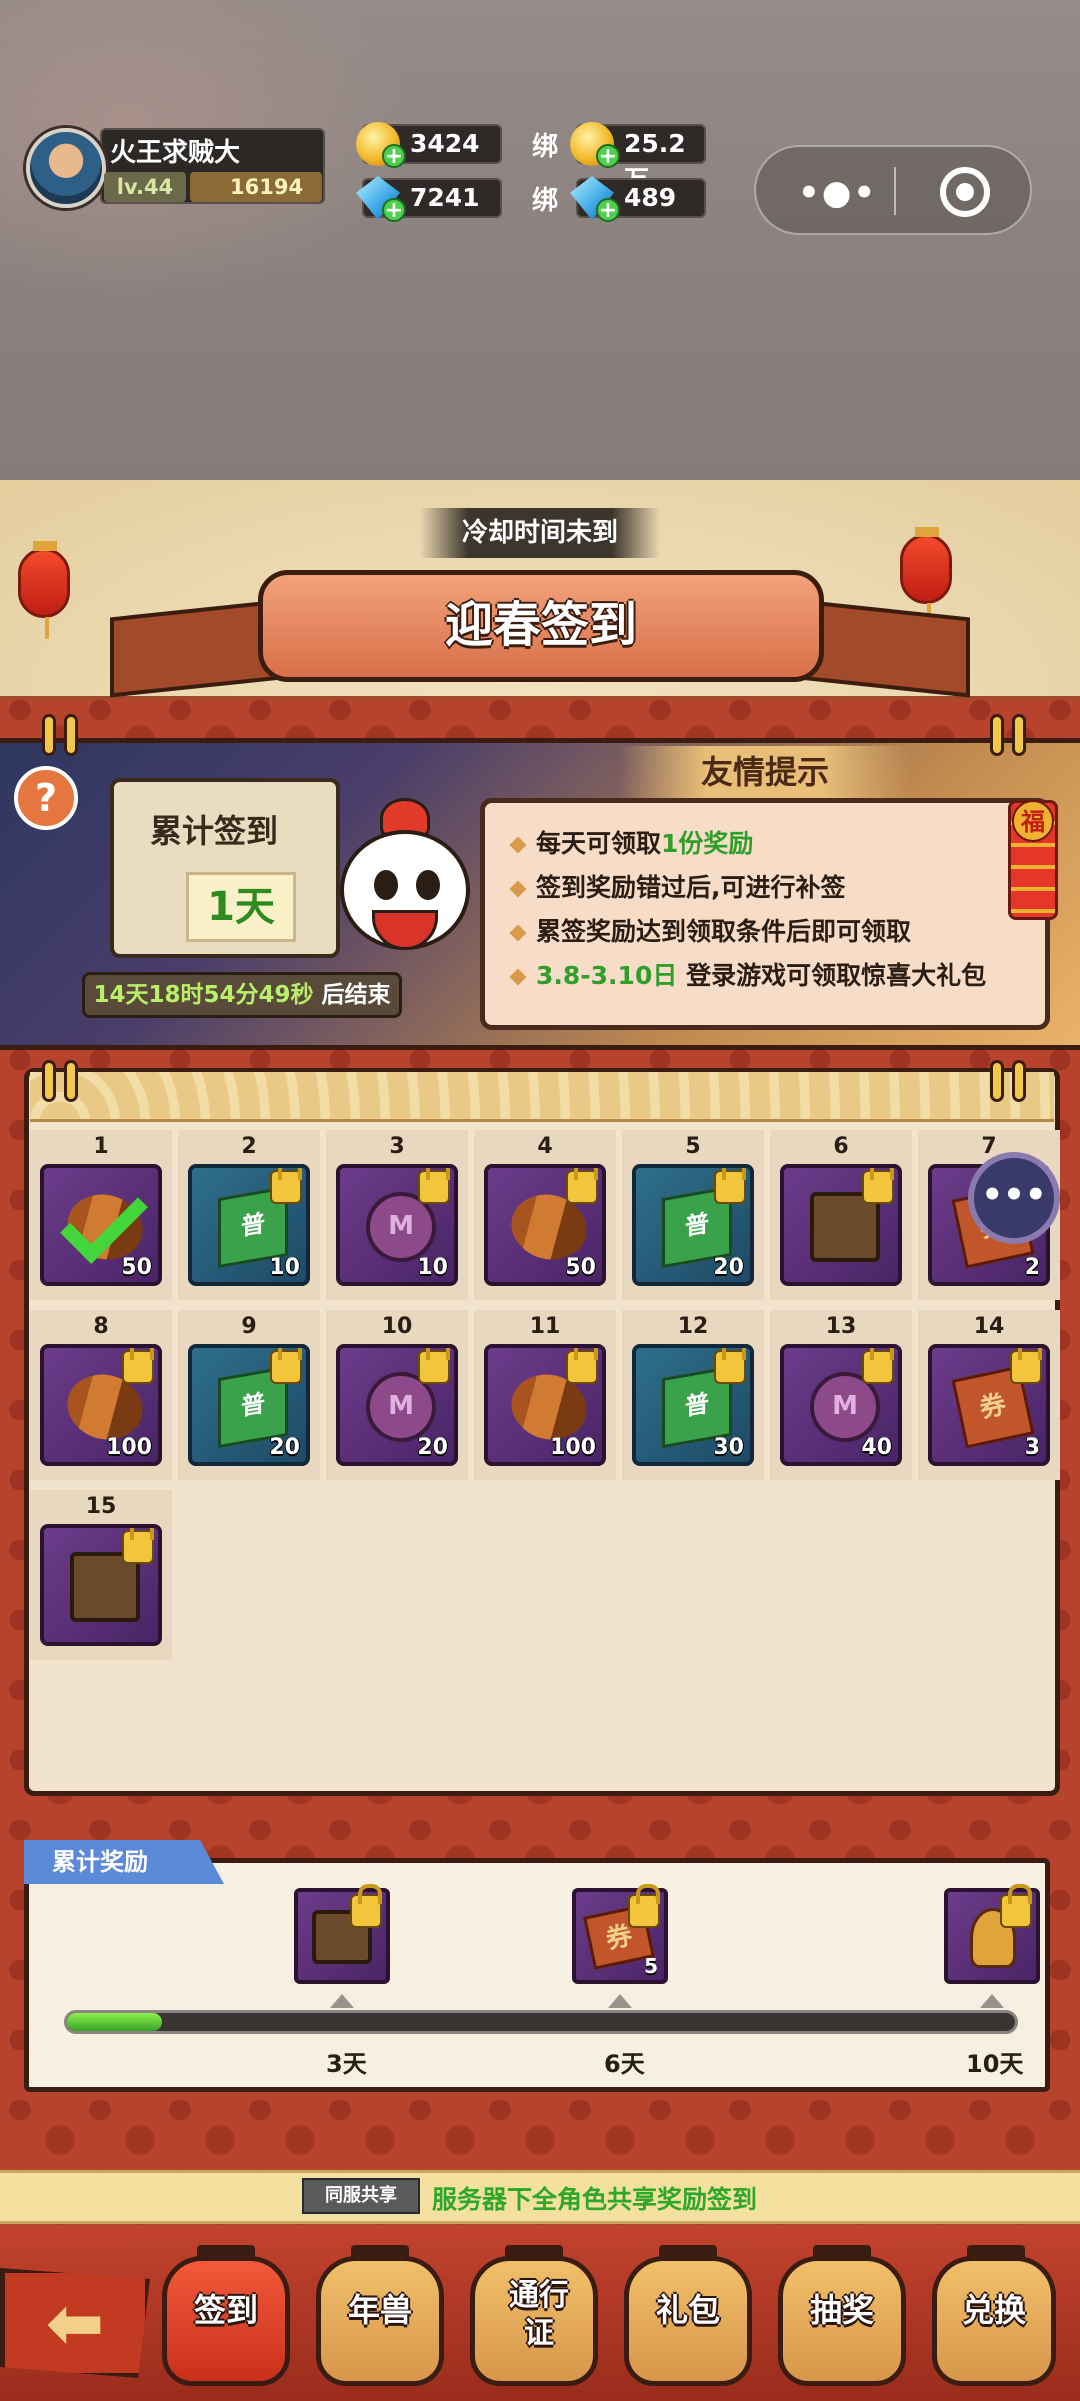  Describe the element at coordinates (895, 191) in the screenshot. I see `capsule-divider` at that location.